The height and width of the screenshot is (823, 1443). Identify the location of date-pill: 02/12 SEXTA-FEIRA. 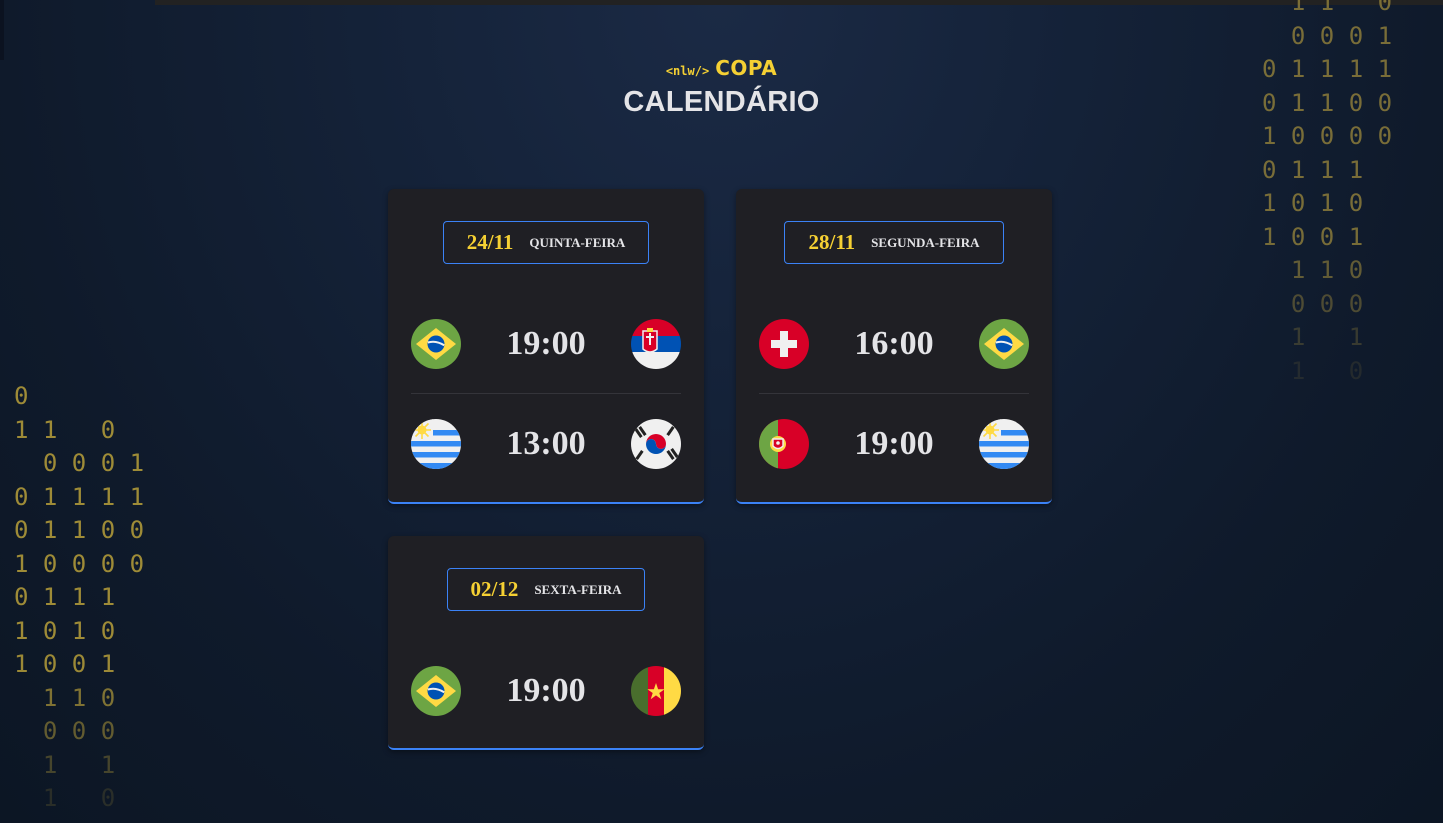
(546, 589).